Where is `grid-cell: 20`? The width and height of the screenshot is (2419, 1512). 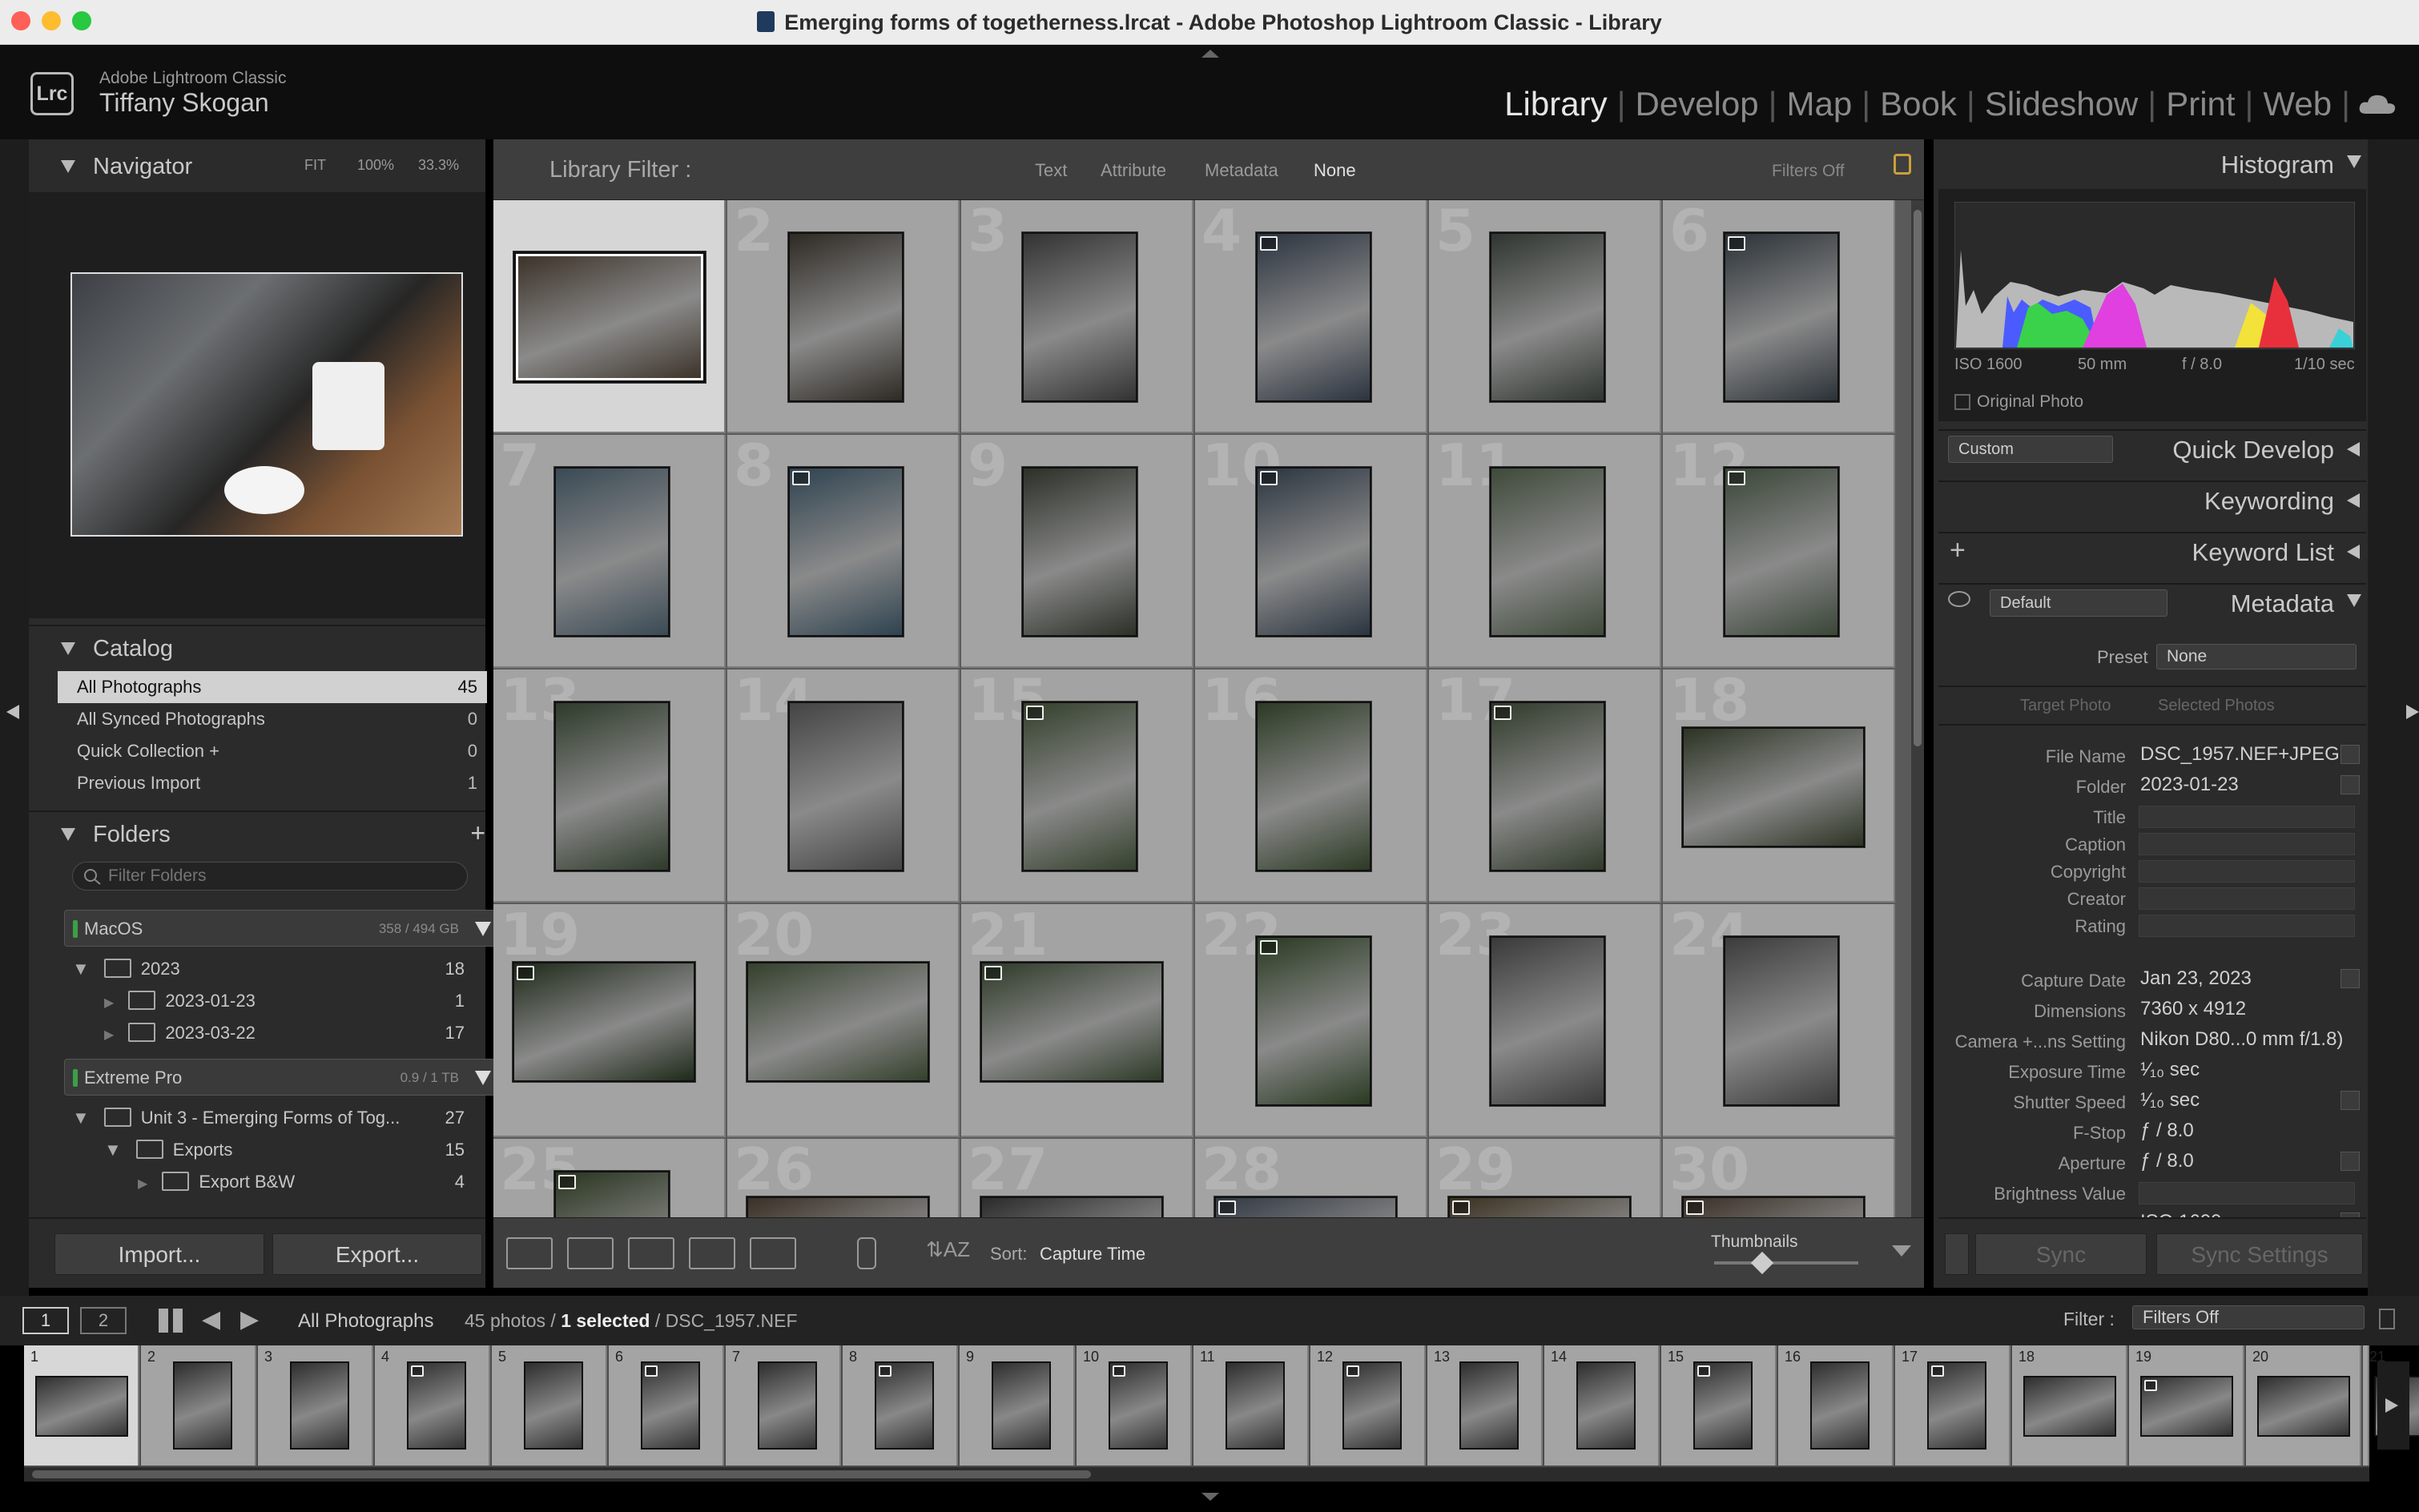 grid-cell: 20 is located at coordinates (843, 1020).